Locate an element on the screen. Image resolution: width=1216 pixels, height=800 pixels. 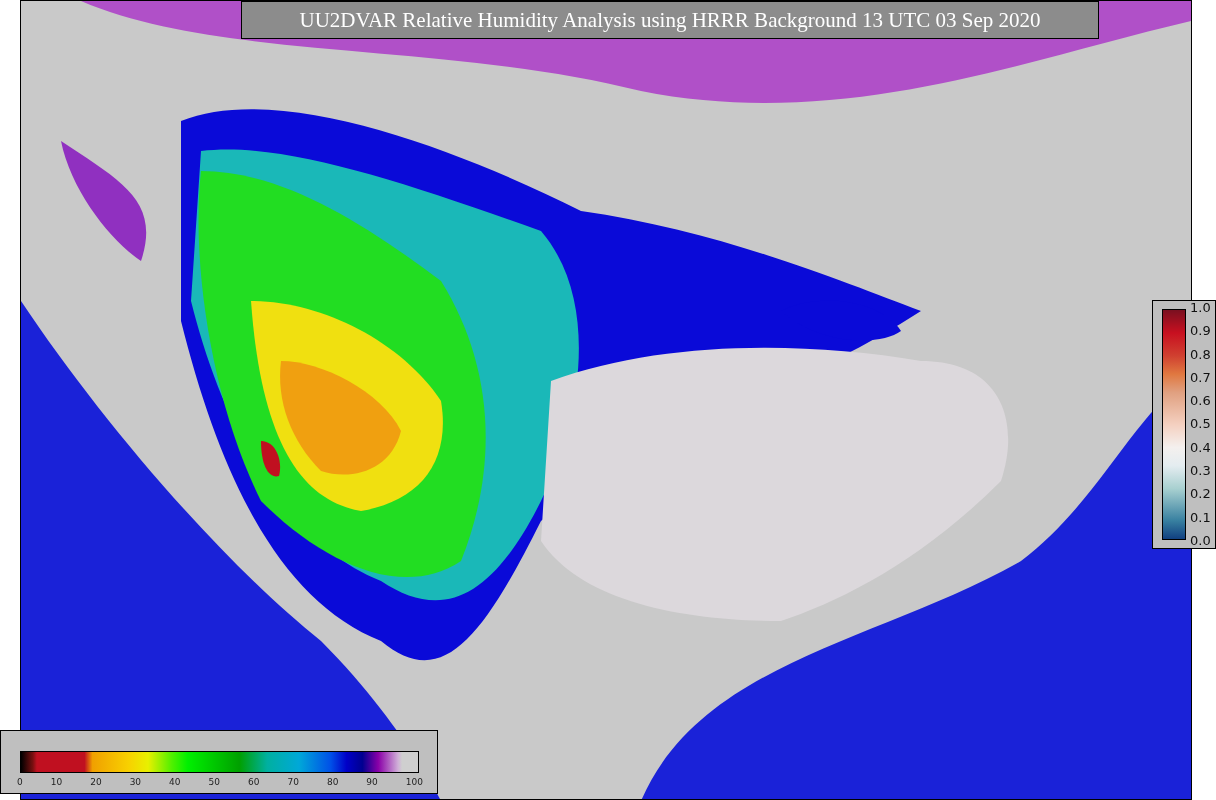
tick-label: 50 is located at coordinates (214, 782).